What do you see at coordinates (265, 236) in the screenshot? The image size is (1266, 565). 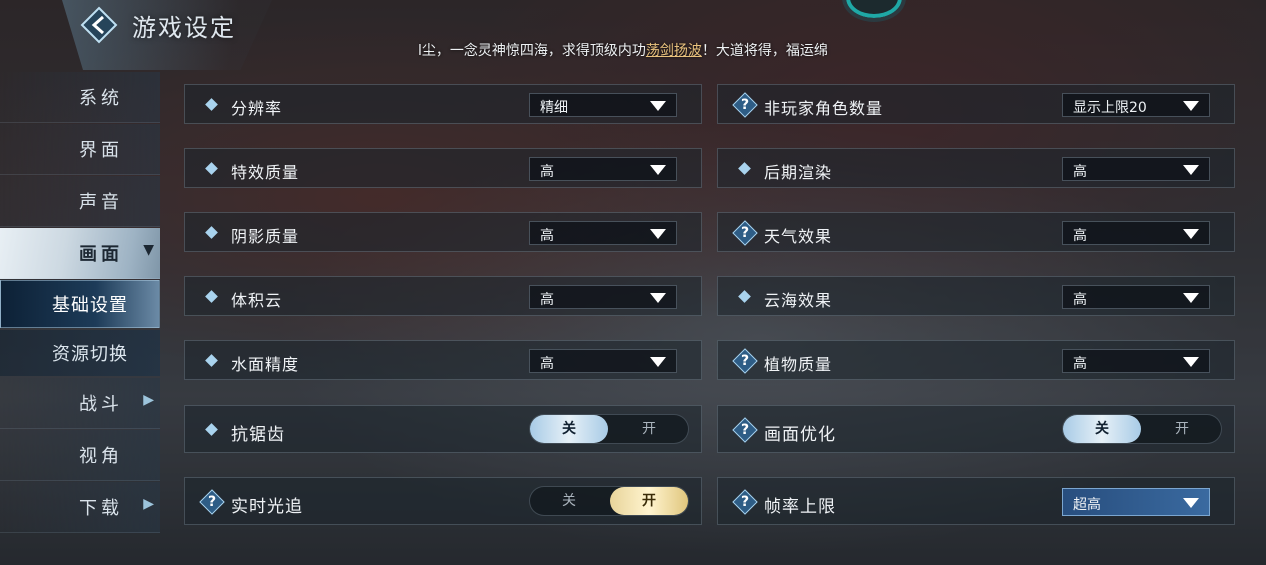 I see `setting-label: 阴影质量` at bounding box center [265, 236].